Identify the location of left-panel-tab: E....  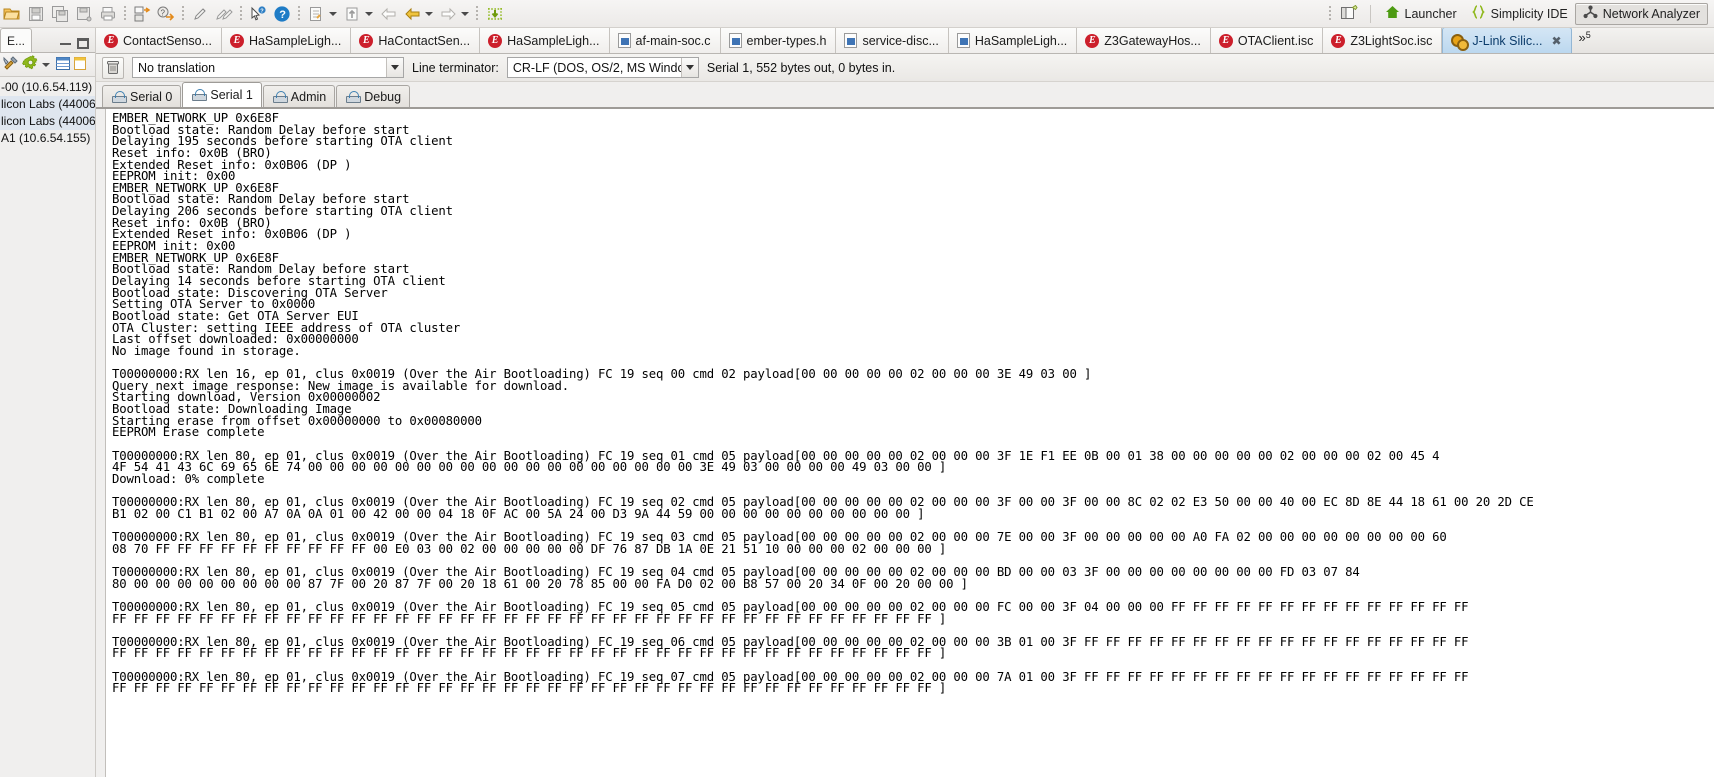
(16, 40).